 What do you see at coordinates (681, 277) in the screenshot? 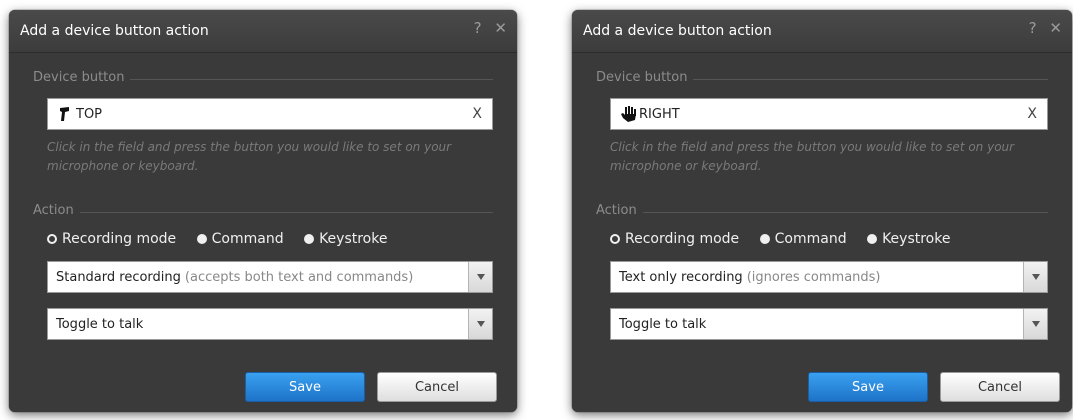
I see `select-main-text: Text only recording` at bounding box center [681, 277].